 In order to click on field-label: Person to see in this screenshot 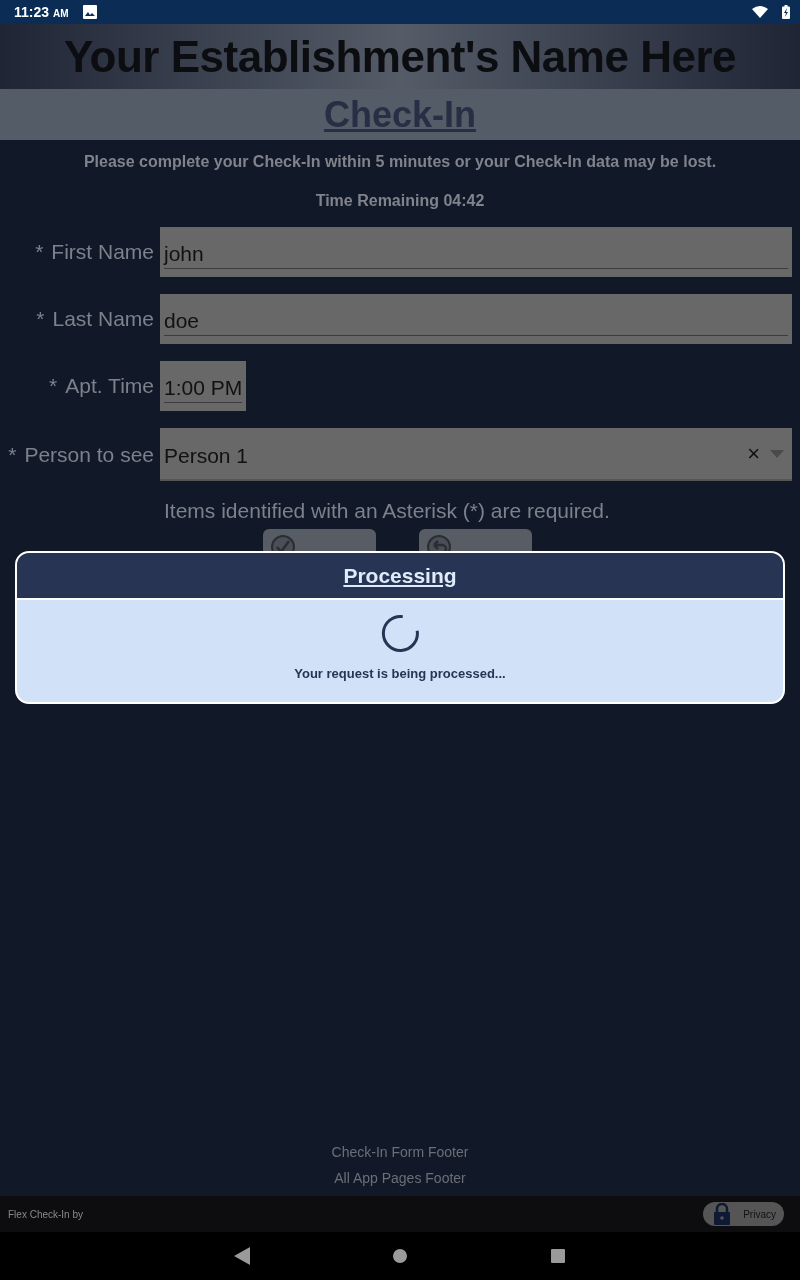, I will do `click(89, 454)`.